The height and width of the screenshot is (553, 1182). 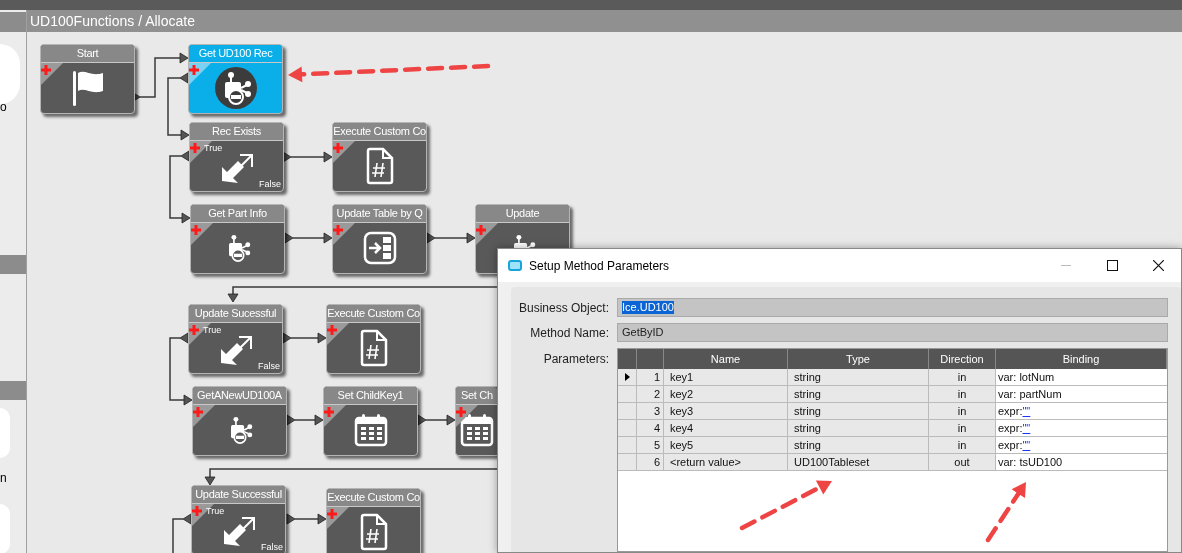 I want to click on table-cell-text: var: tsUD100, so click(x=1030, y=462).